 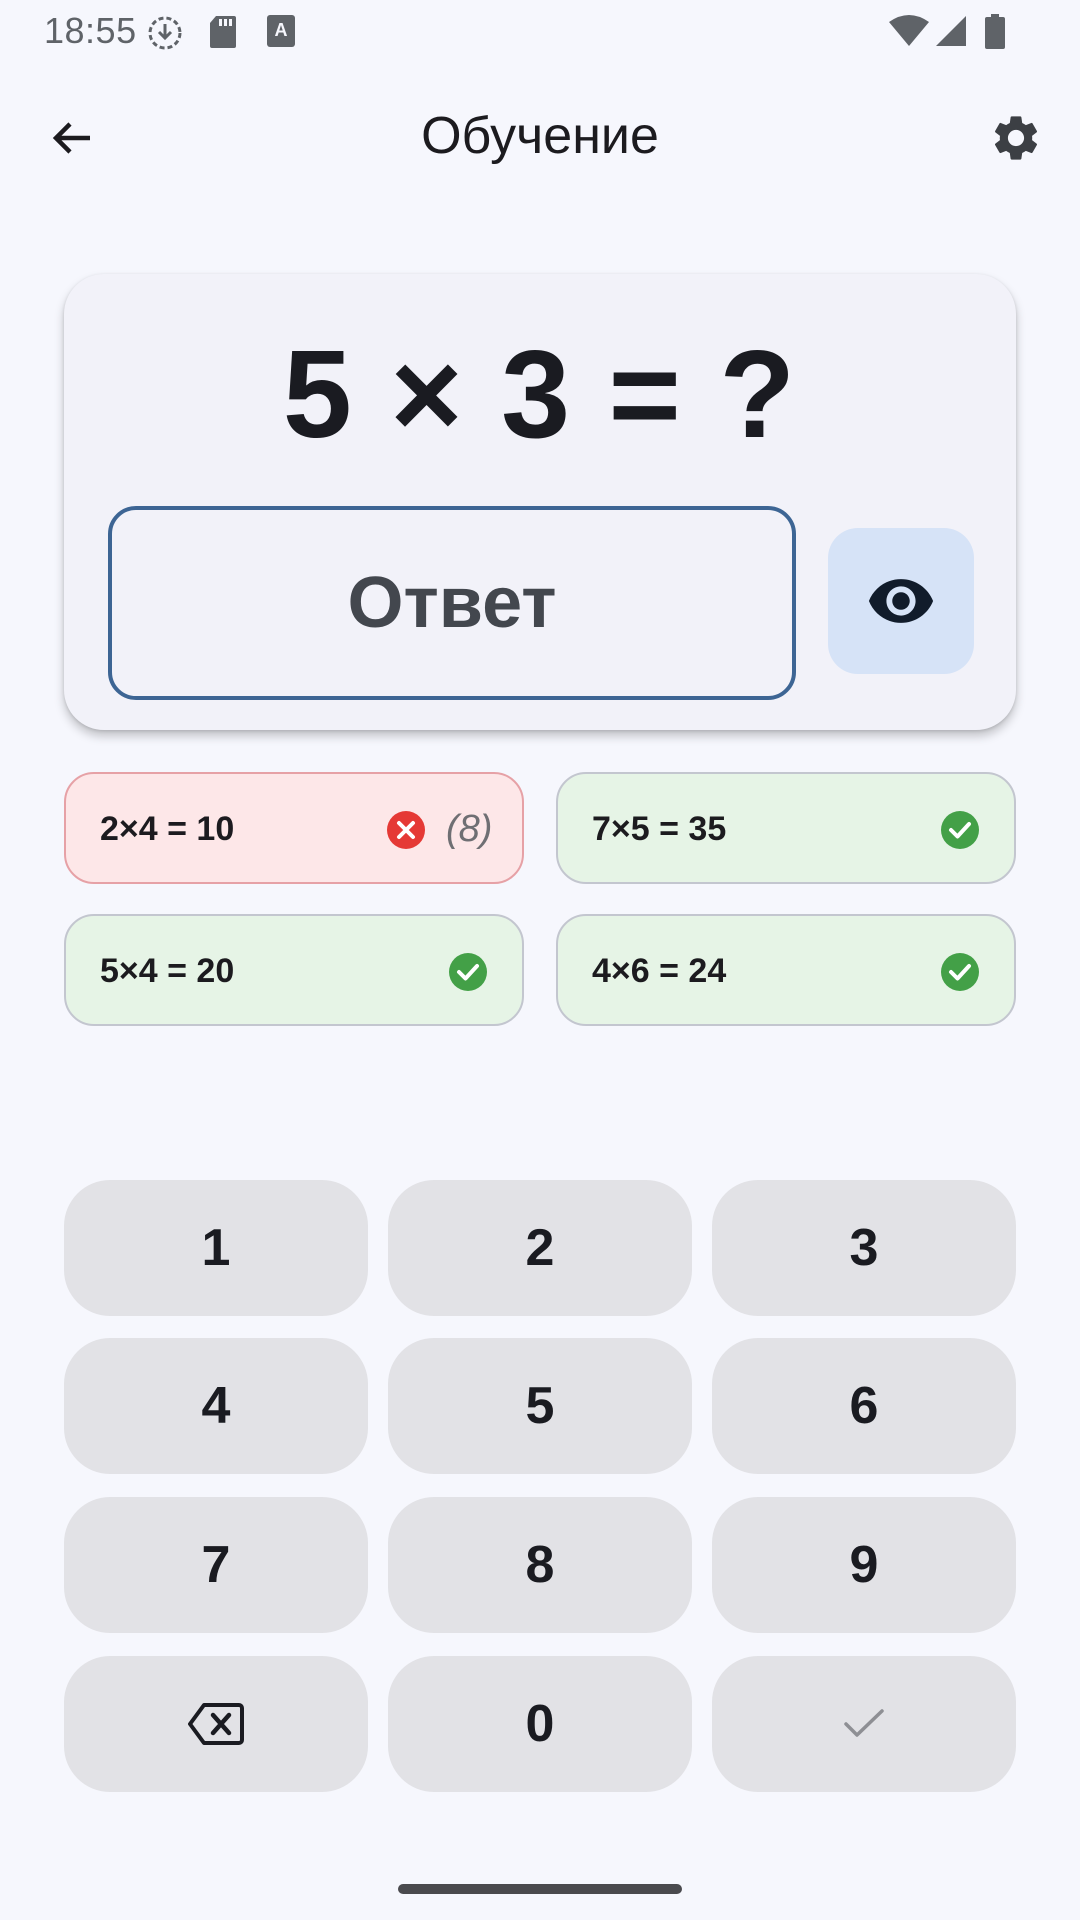 I want to click on page-title: Обучение, so click(x=540, y=136).